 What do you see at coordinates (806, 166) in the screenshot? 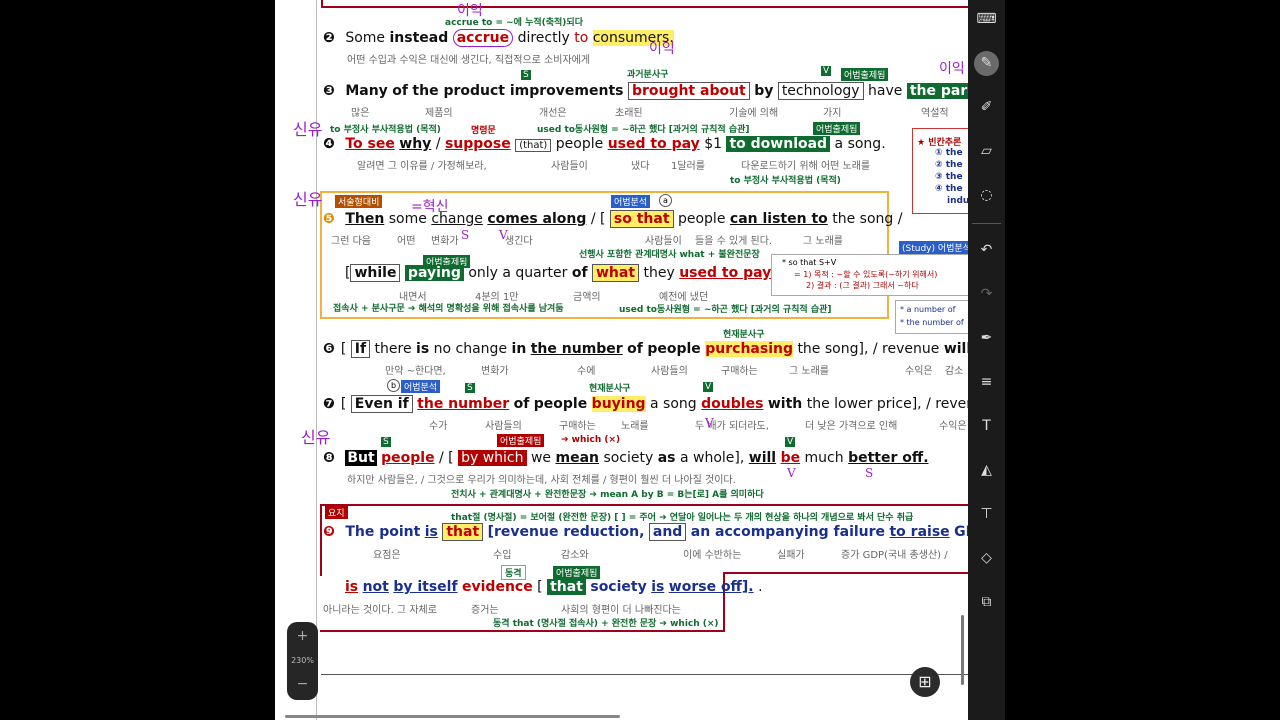
I see `s4-translation: 다운로드하기 위해 어떤 노래를` at bounding box center [806, 166].